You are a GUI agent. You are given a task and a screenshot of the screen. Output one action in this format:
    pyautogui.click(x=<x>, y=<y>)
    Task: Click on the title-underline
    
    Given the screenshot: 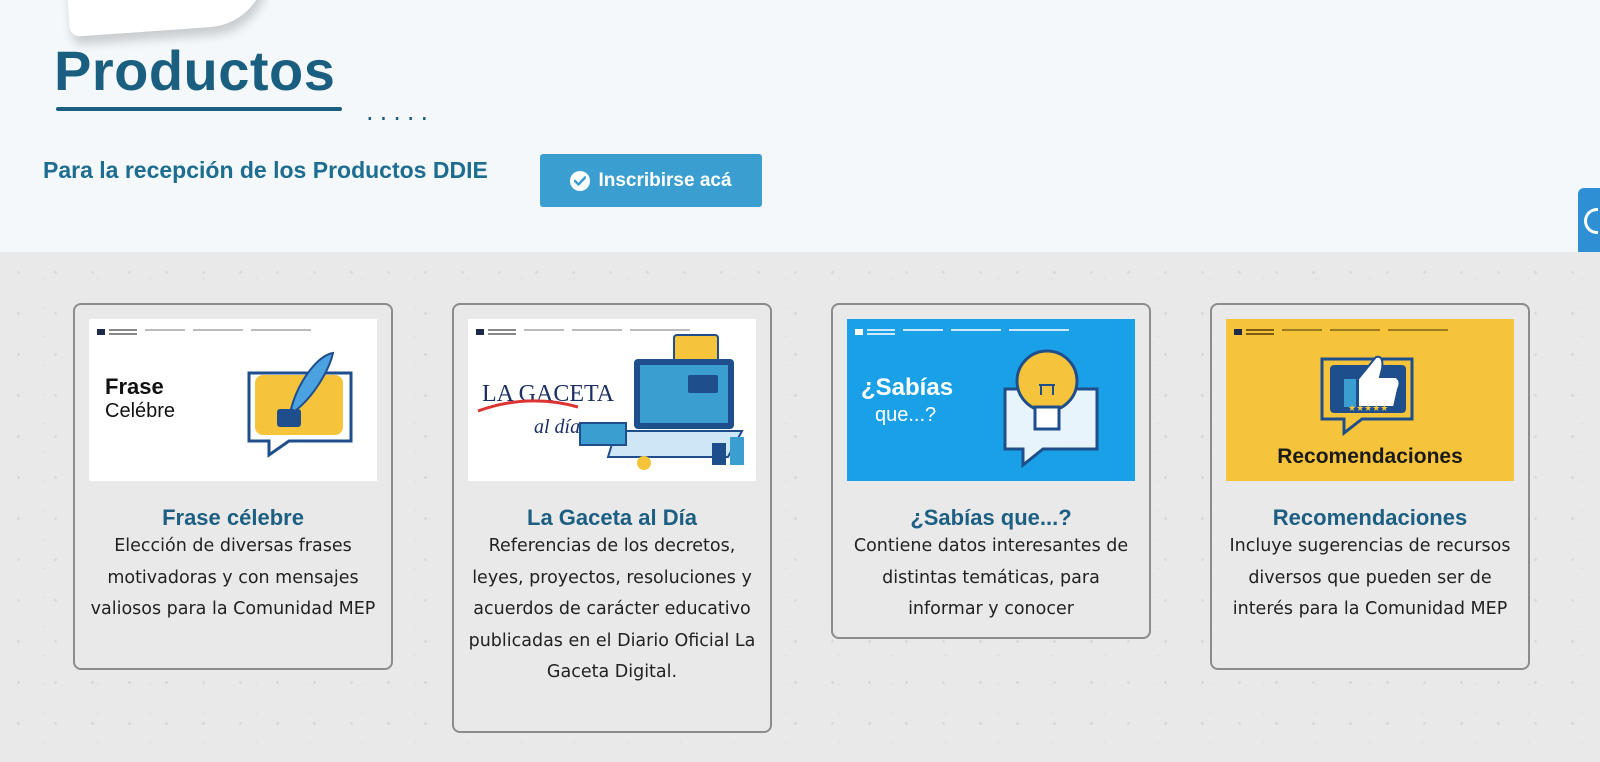 What is the action you would take?
    pyautogui.click(x=199, y=109)
    